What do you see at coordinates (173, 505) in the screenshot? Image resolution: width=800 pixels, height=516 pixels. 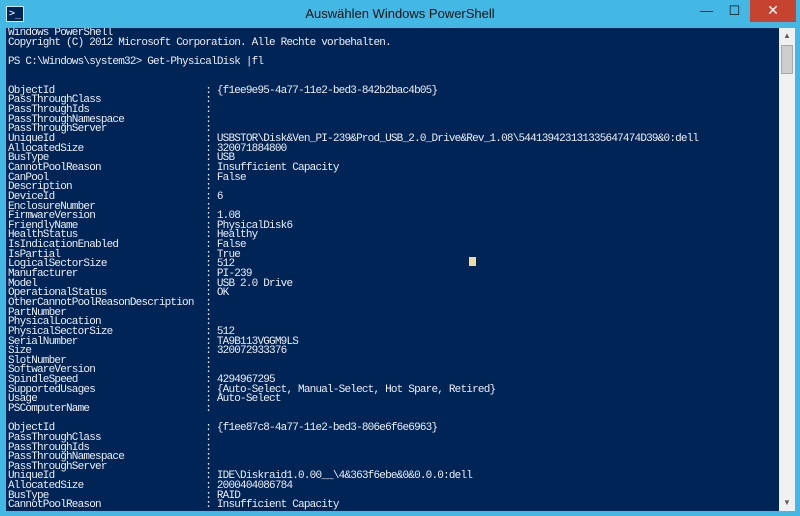 I see `console-line: CannotPoolReason : Insufficient Capacity` at bounding box center [173, 505].